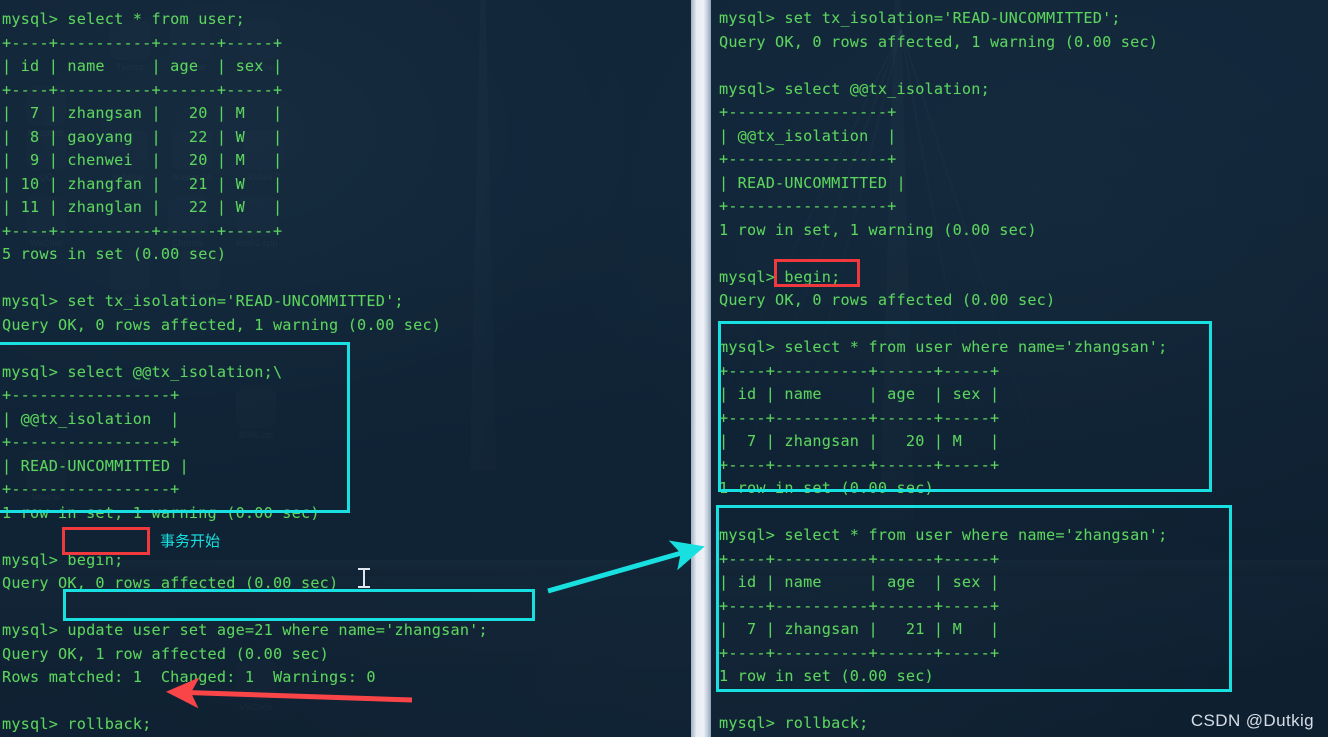  Describe the element at coordinates (189, 677) in the screenshot. I see `terminal-line: Rows matched: 1 Changed: 1 Warnings: 0` at that location.